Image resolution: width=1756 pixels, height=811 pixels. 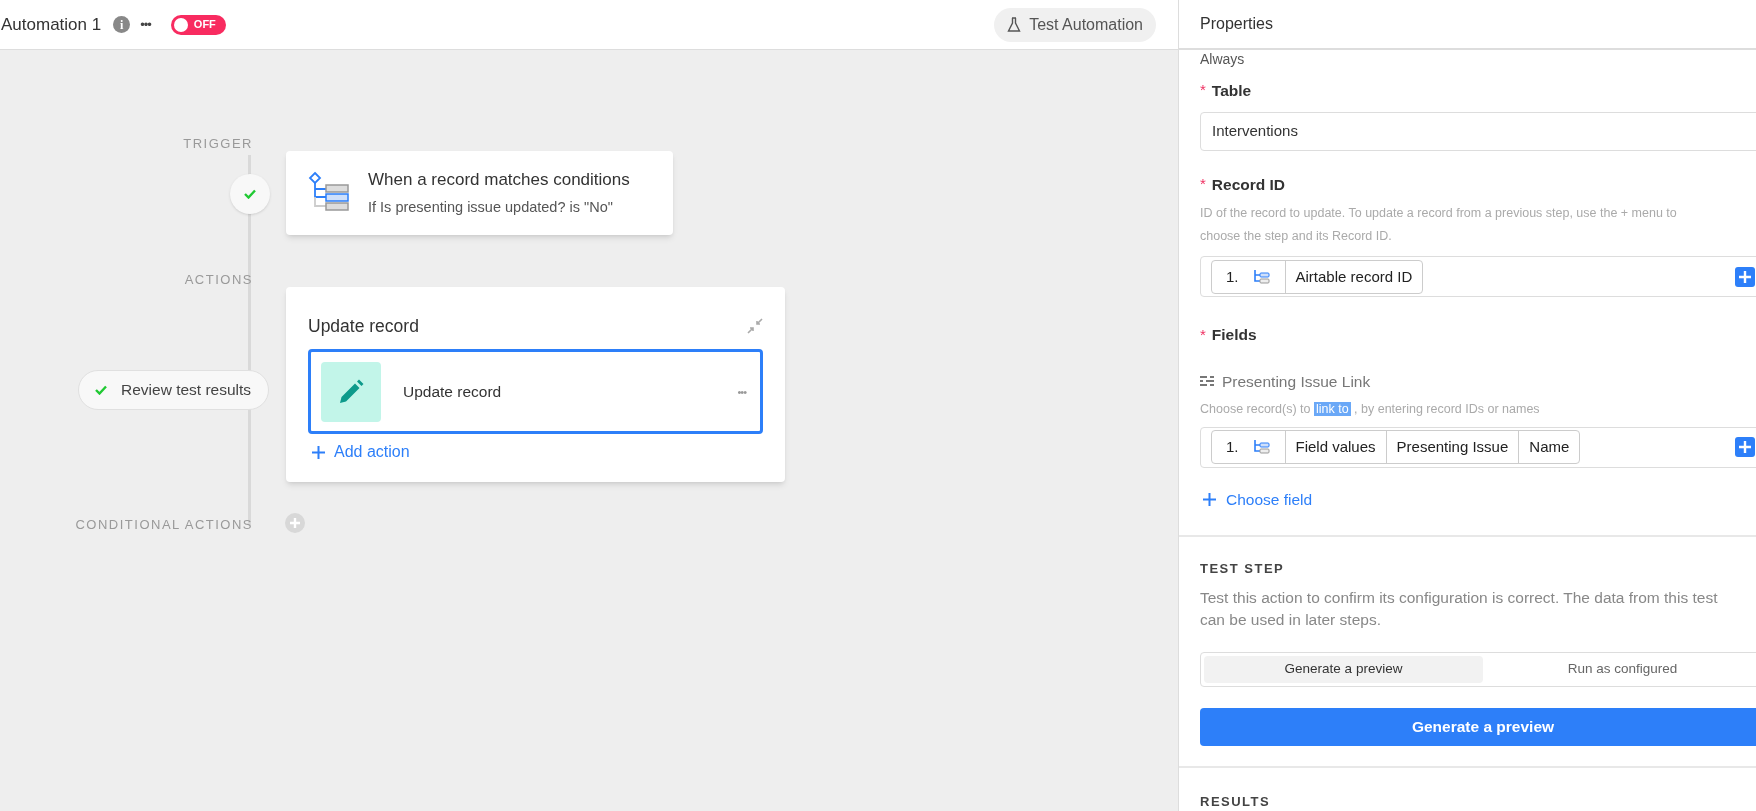 I want to click on field-hint: ID of the record to update. To update a record from a previous step, use the + menu to choose the step and its Record ID., so click(x=1439, y=225).